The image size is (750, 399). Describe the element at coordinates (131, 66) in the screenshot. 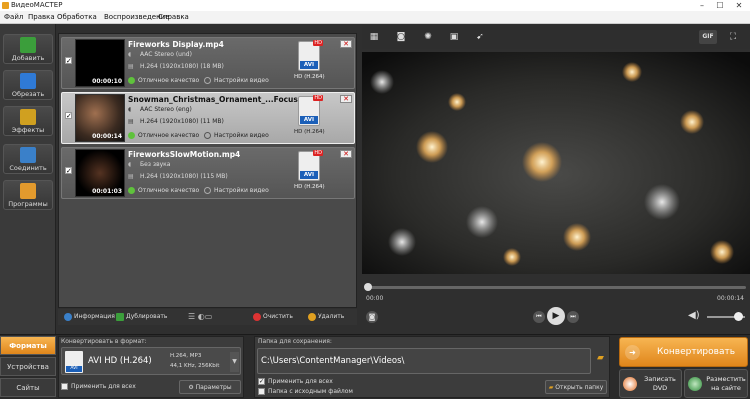

I see `film-icon: ▤` at that location.